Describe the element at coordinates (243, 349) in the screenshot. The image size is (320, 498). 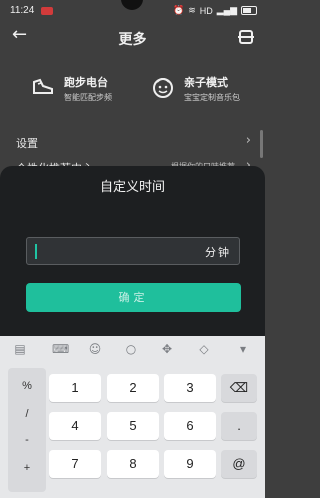
I see `collapse-icon: ▾` at that location.